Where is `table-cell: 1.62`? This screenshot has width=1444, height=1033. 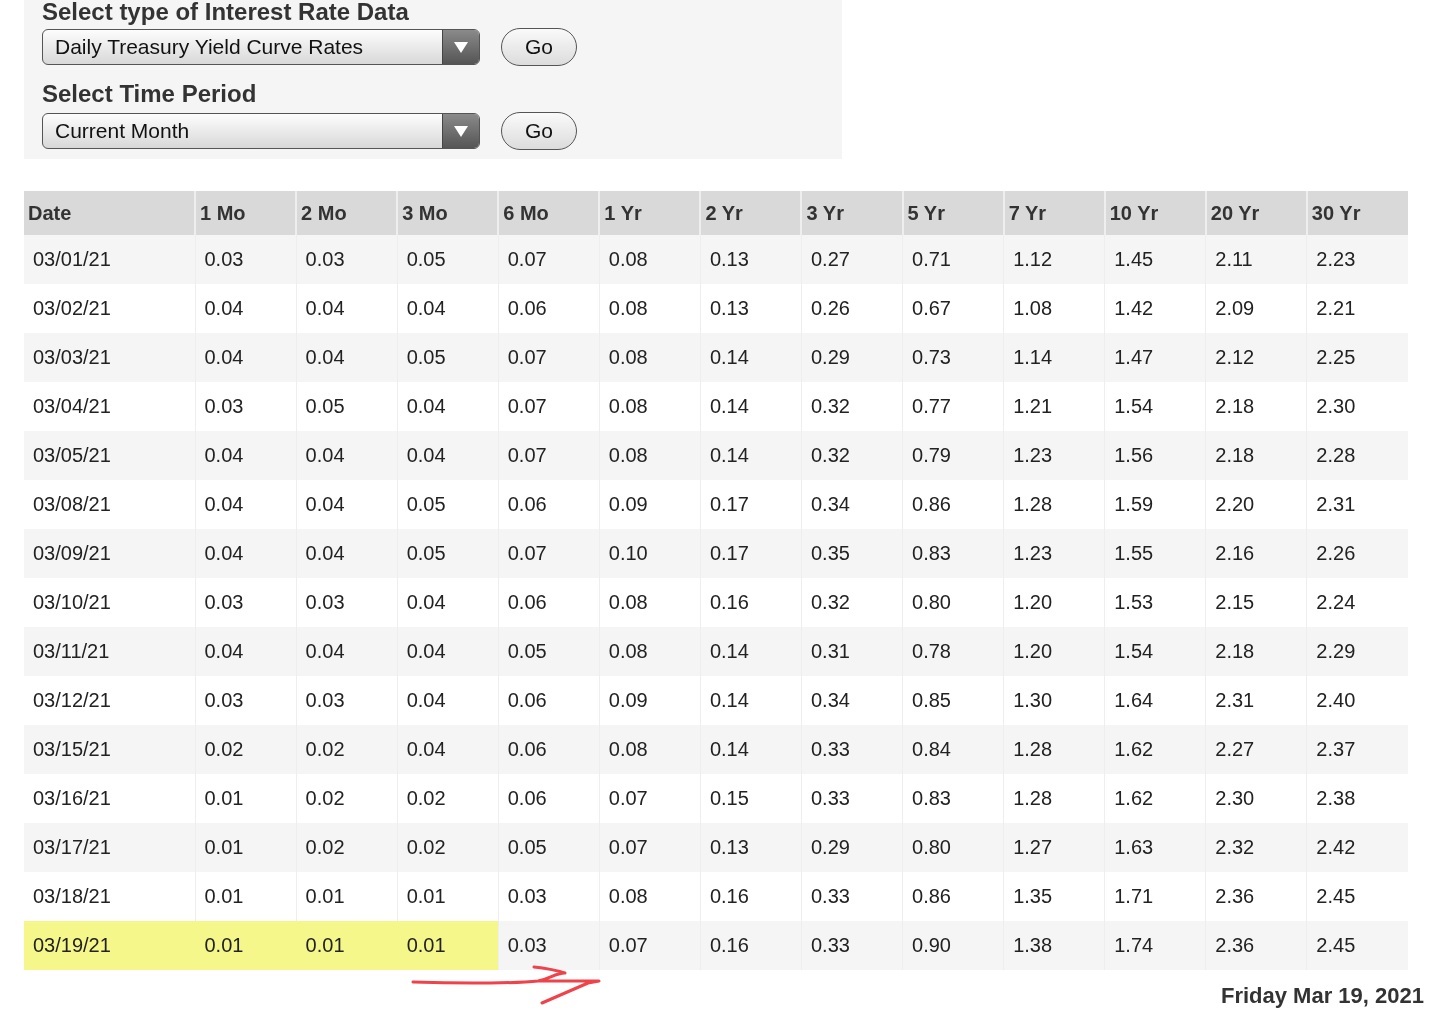 table-cell: 1.62 is located at coordinates (1155, 749).